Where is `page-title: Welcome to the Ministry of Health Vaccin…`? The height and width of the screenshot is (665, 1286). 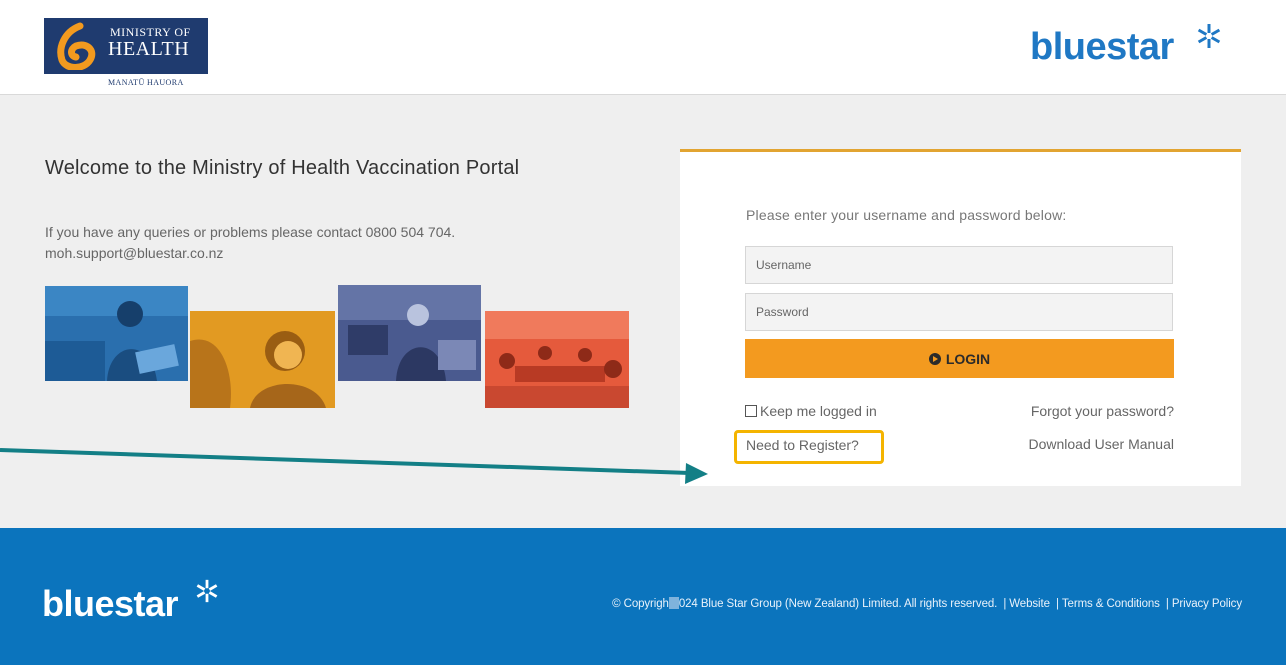 page-title: Welcome to the Ministry of Health Vaccin… is located at coordinates (282, 168).